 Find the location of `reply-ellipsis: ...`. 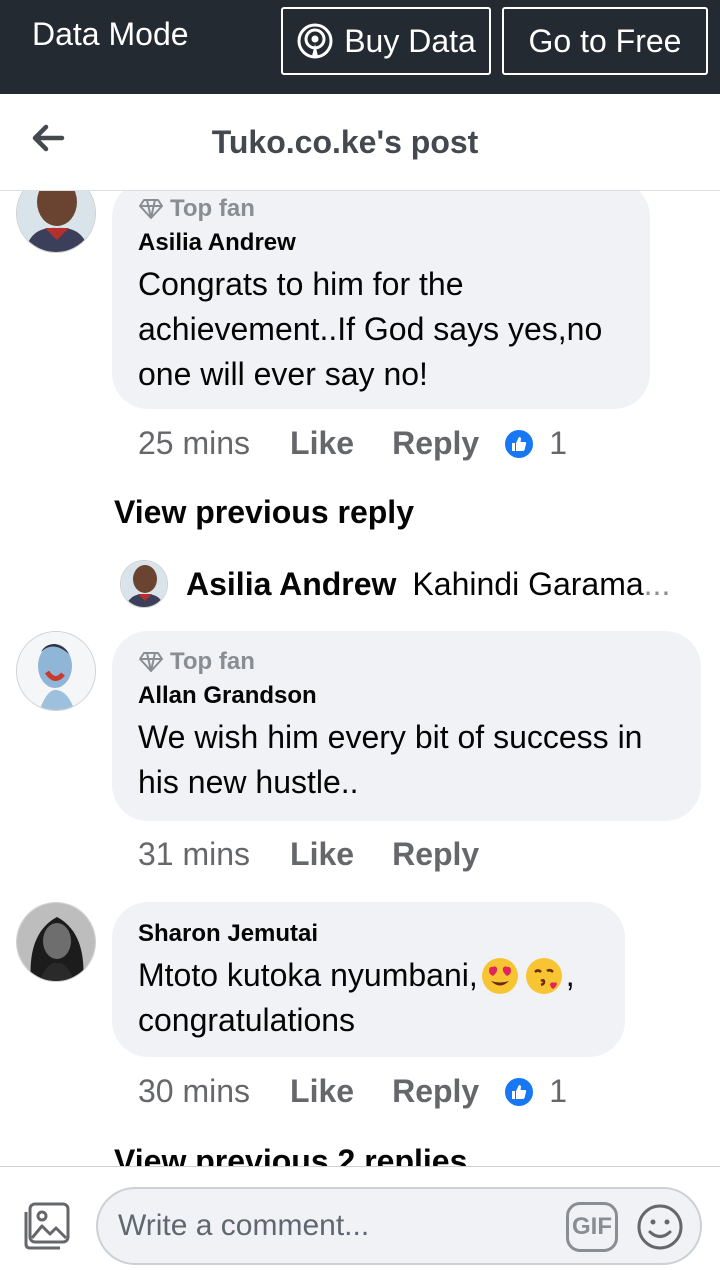

reply-ellipsis: ... is located at coordinates (657, 583).